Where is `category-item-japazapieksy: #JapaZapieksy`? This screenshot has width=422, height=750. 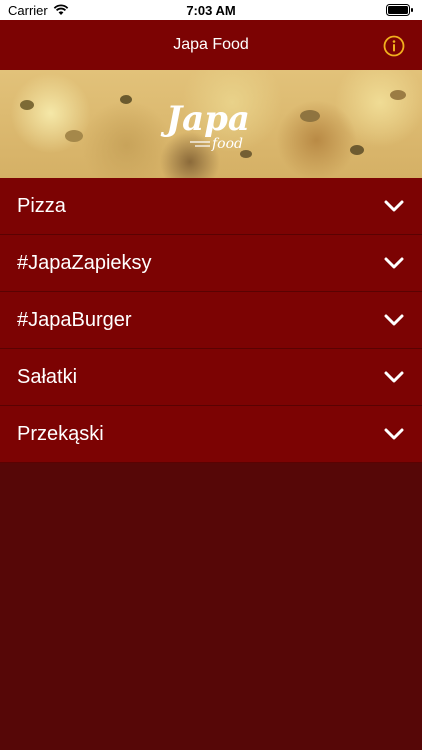 category-item-japazapieksy: #JapaZapieksy is located at coordinates (211, 263).